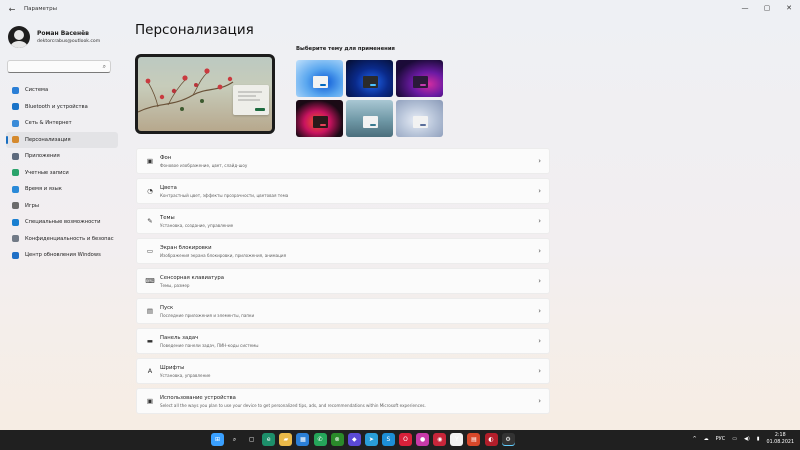 The image size is (800, 450). I want to click on app-icon-purple: ◆, so click(354, 439).